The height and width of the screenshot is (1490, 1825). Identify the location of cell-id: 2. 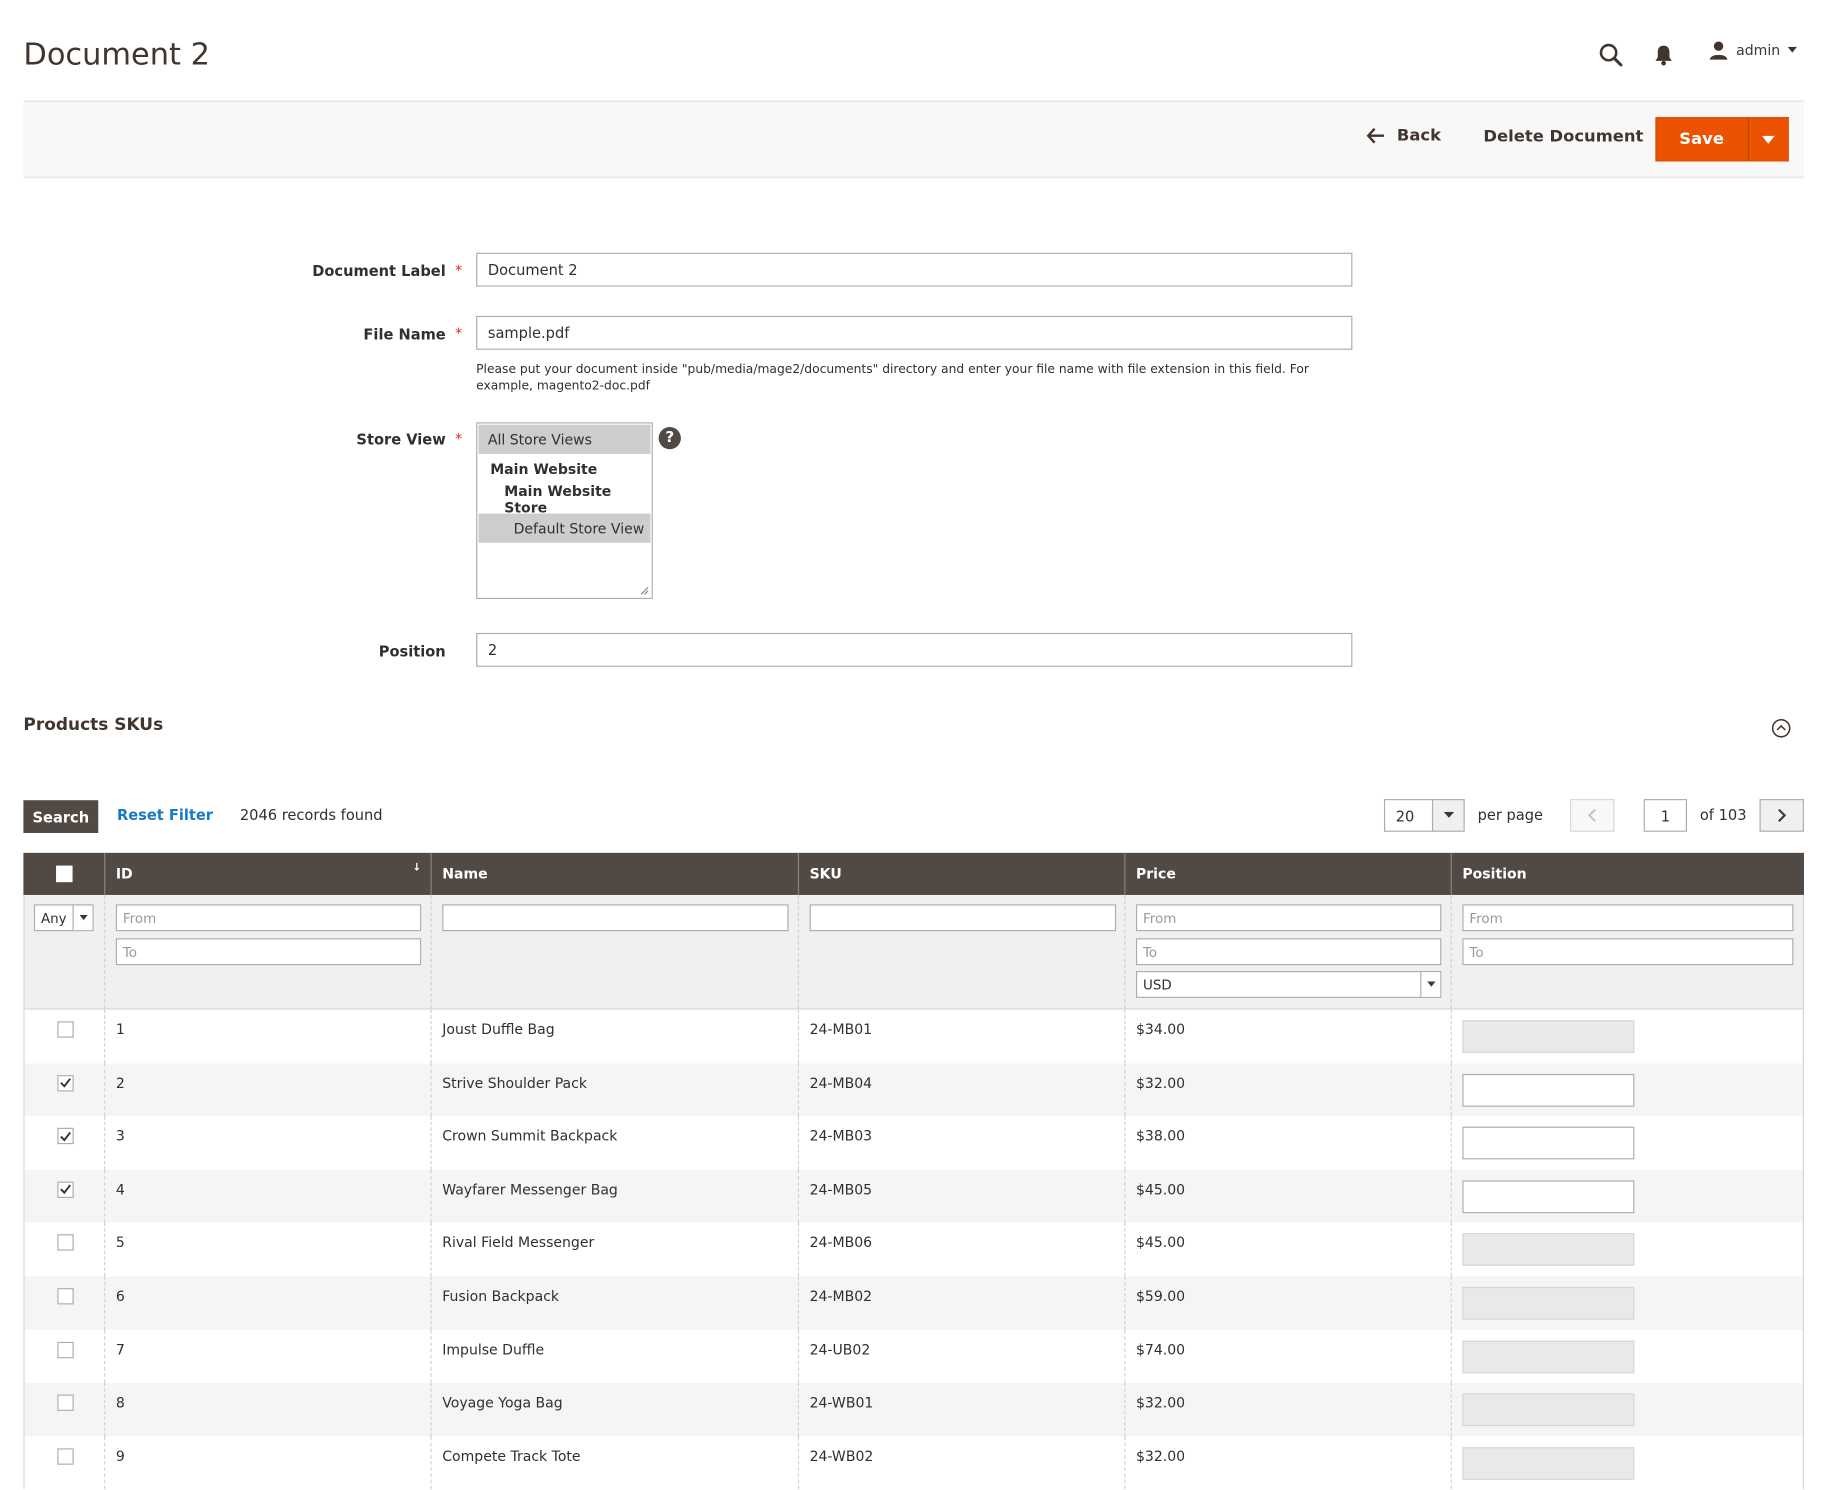
(268, 1089).